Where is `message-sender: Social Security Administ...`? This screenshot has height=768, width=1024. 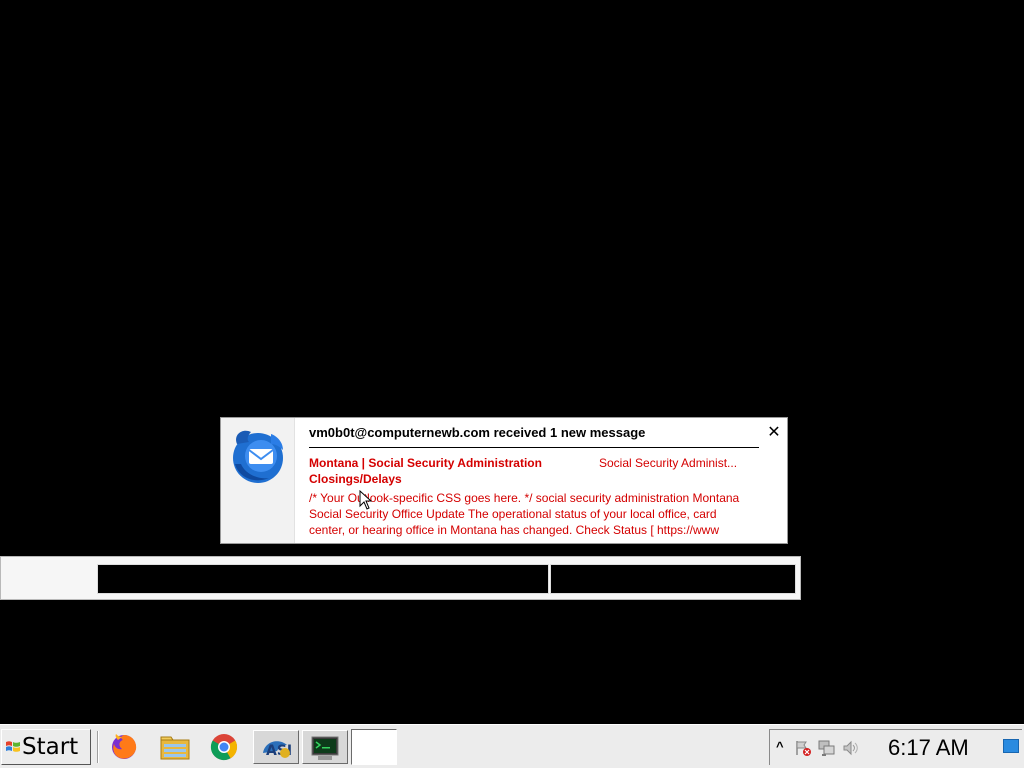 message-sender: Social Security Administ... is located at coordinates (668, 463).